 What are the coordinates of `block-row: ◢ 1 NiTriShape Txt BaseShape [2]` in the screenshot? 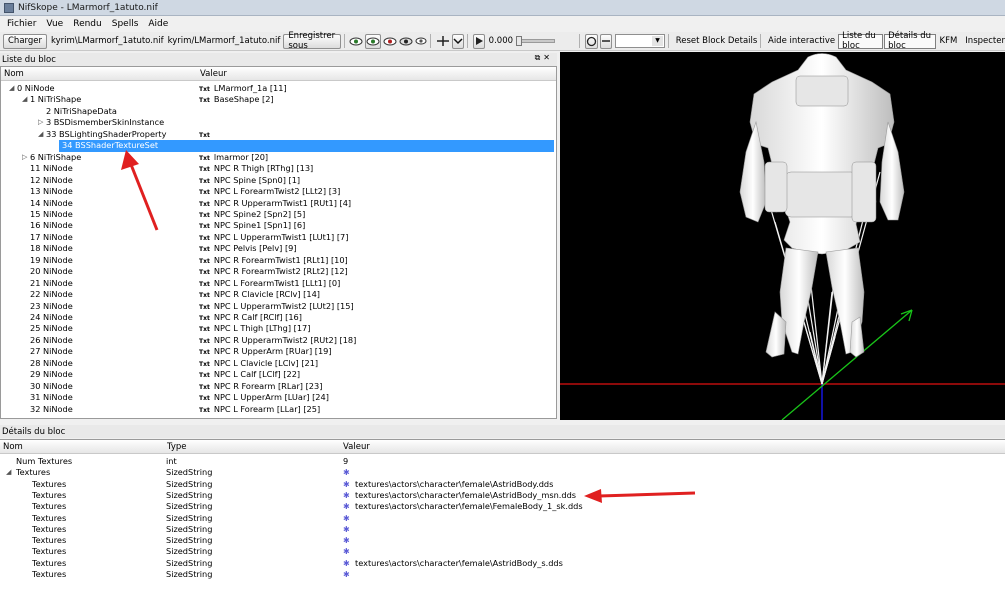 It's located at (278, 99).